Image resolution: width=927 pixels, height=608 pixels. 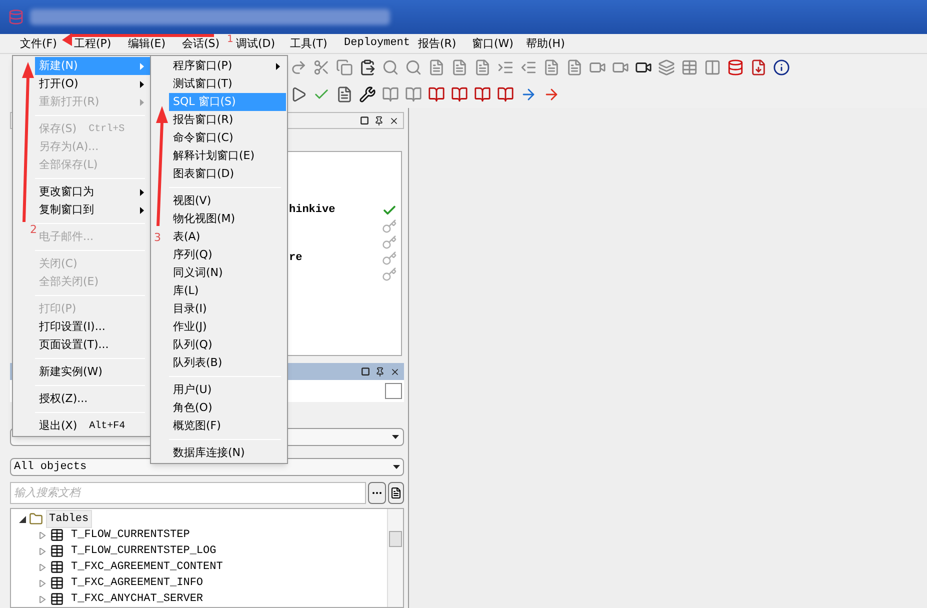 I want to click on menu-item: 打开(O), so click(x=92, y=84).